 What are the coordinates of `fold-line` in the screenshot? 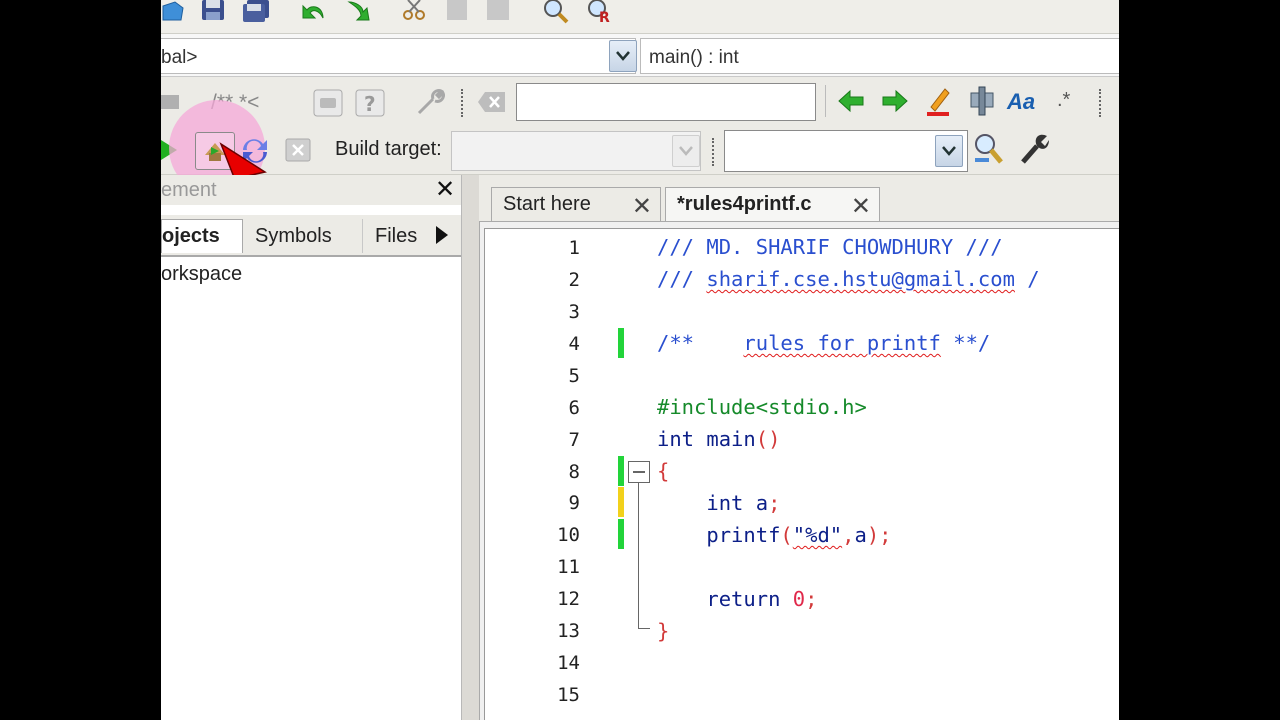 It's located at (638, 556).